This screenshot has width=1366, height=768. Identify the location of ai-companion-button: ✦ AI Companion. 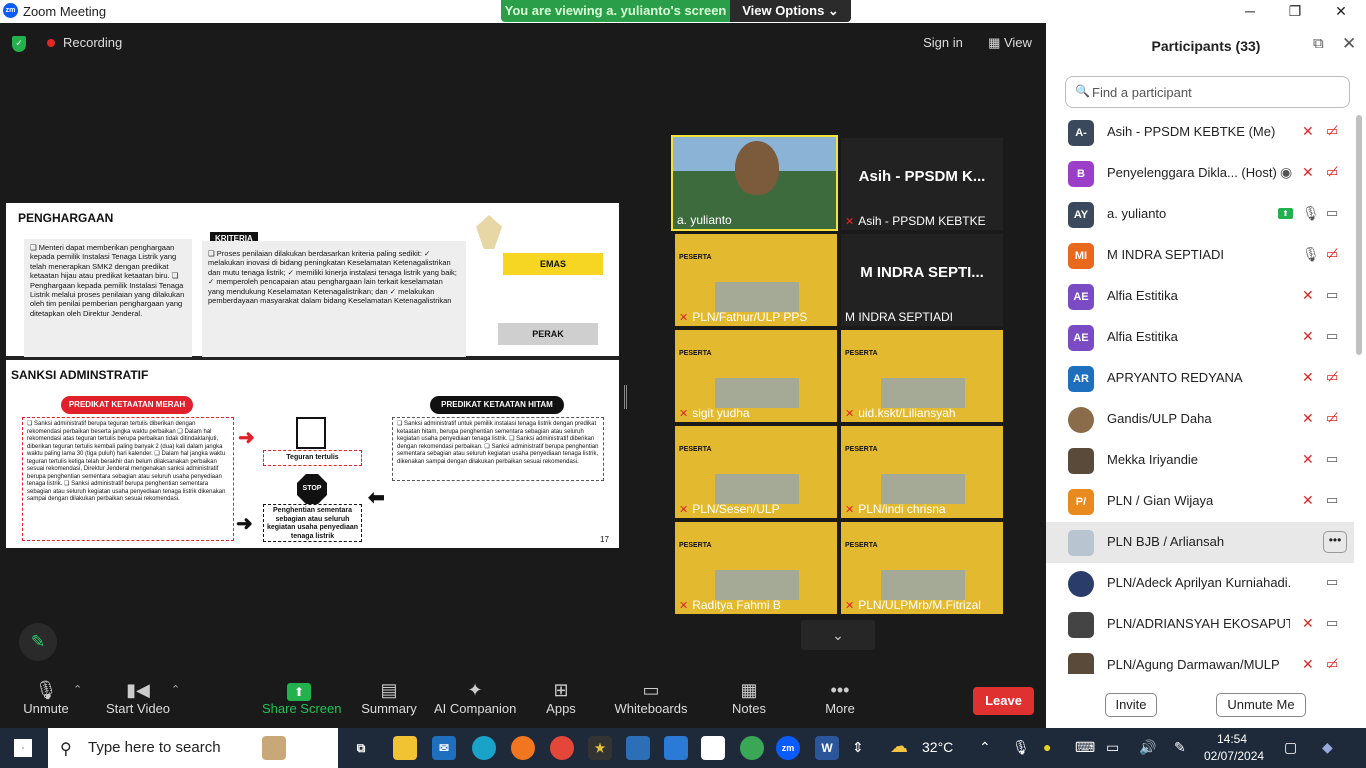
(475, 700).